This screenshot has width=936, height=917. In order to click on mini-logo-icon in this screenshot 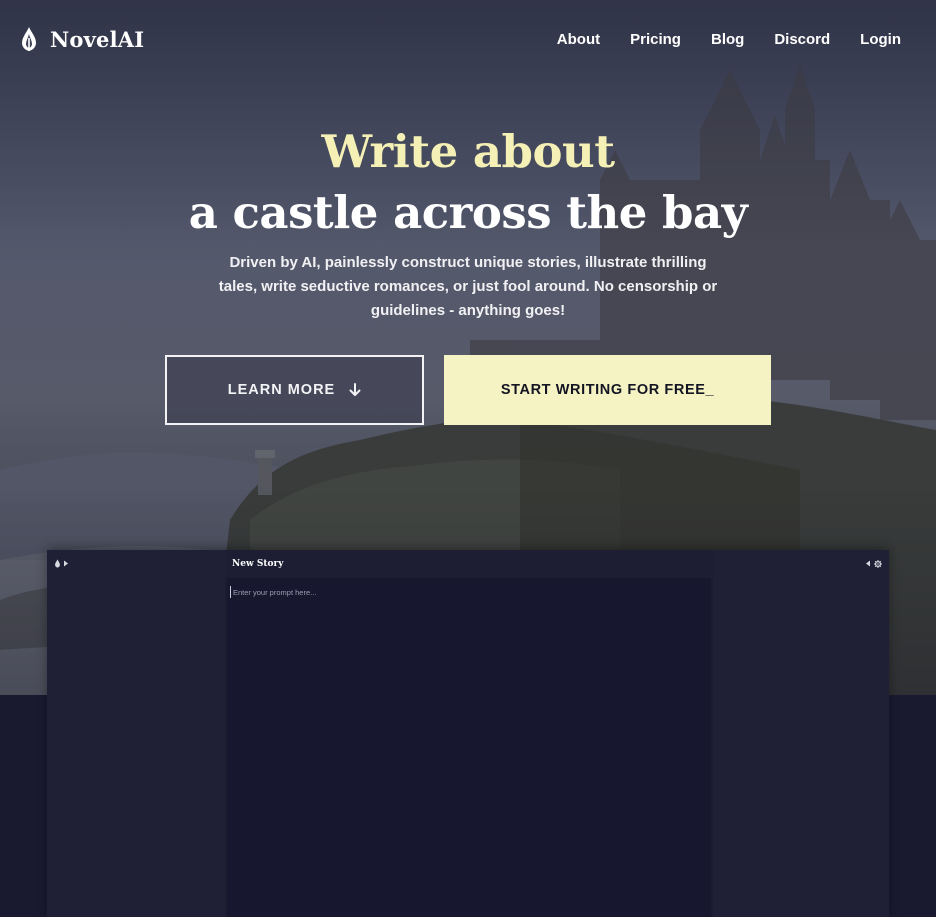, I will do `click(57, 563)`.